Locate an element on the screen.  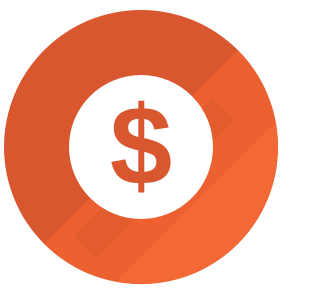
dollar-symbol: $ is located at coordinates (141, 145).